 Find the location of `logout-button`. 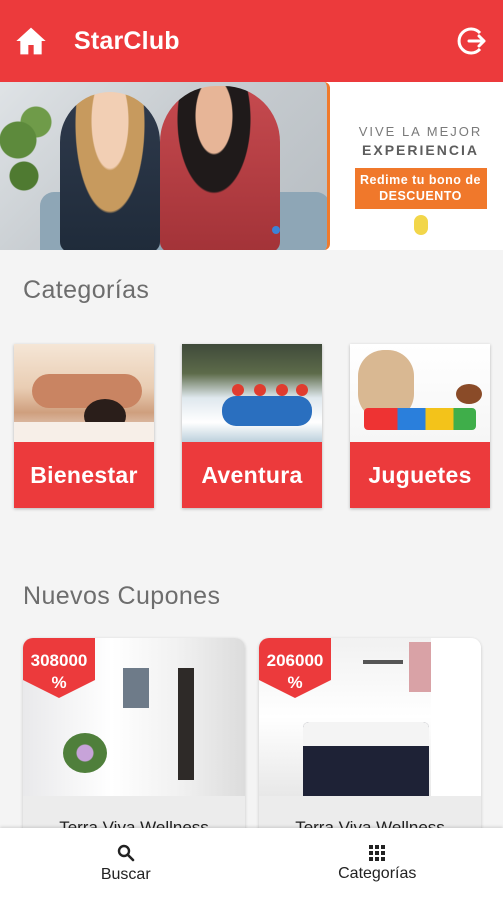

logout-button is located at coordinates (472, 41).